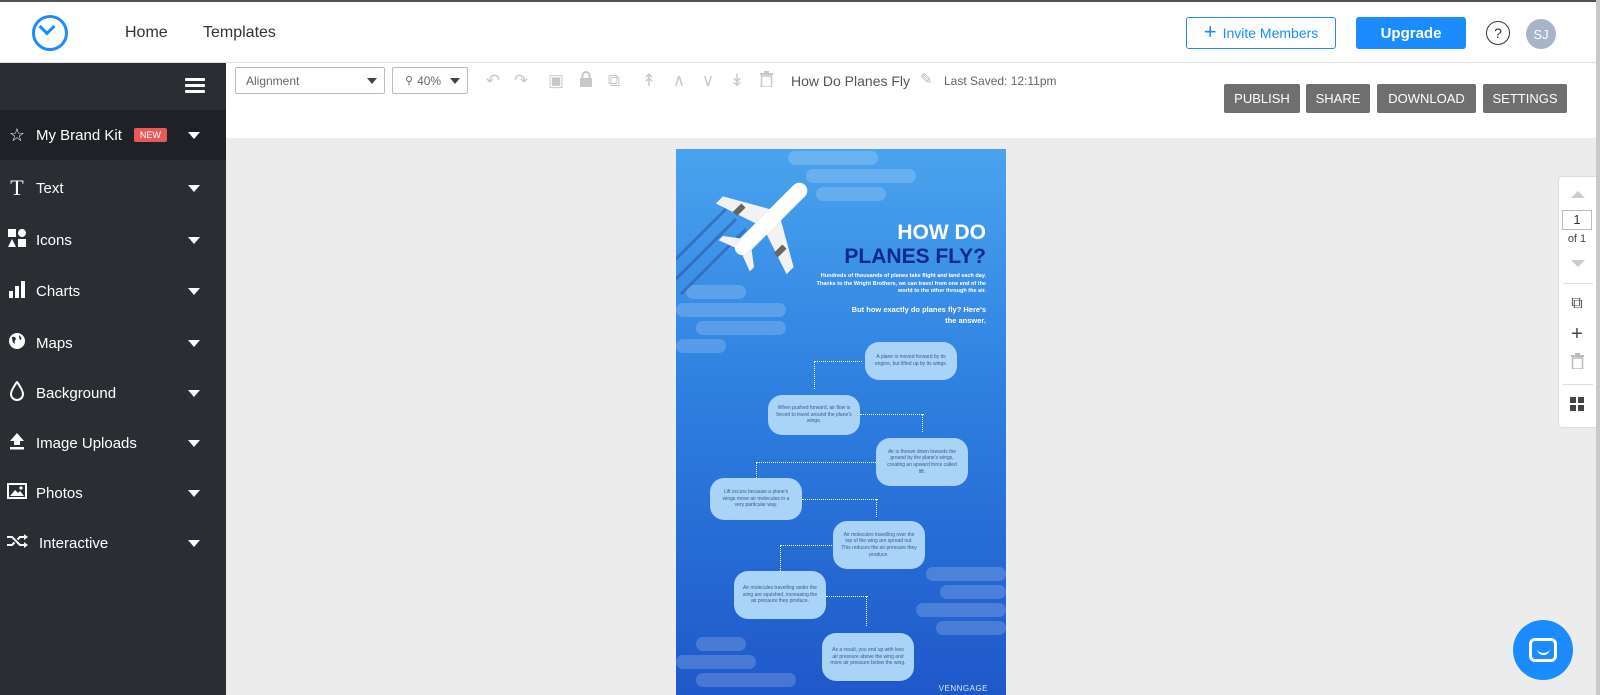  Describe the element at coordinates (146, 33) in the screenshot. I see `nav-link-home: Home` at that location.